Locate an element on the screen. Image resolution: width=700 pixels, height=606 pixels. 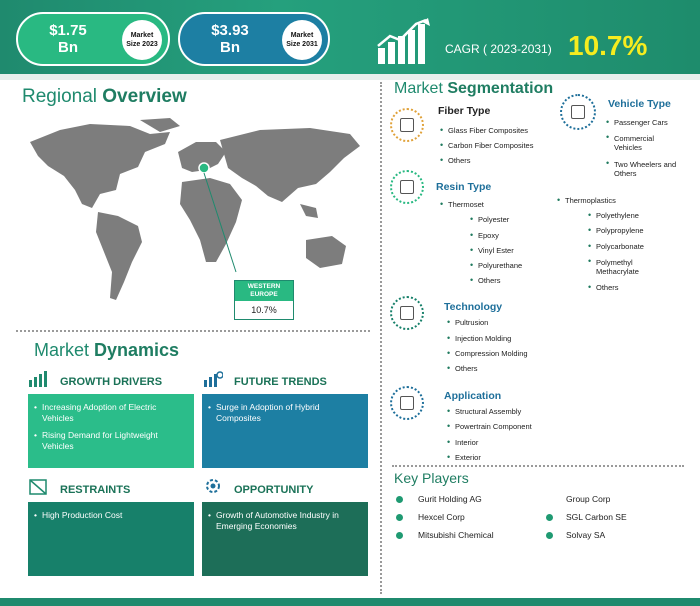
market-size-2031-value: $3.93 Bn is located at coordinates (230, 39).